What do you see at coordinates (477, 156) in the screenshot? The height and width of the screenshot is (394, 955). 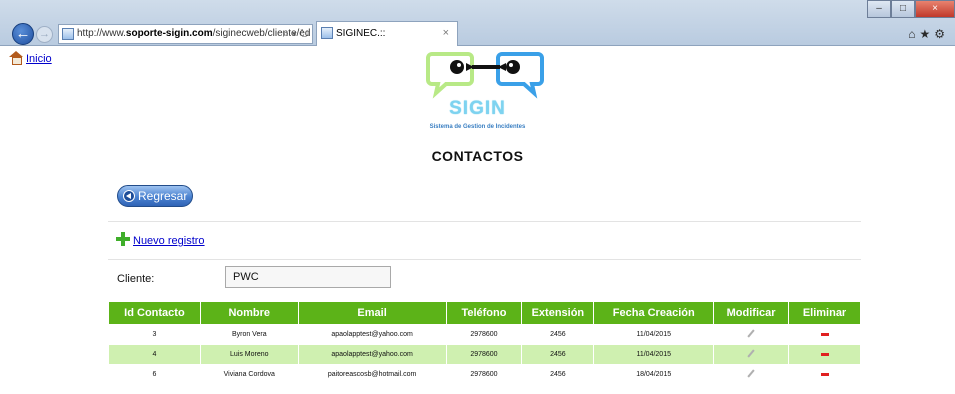 I see `page-title: CONTACTOS` at bounding box center [477, 156].